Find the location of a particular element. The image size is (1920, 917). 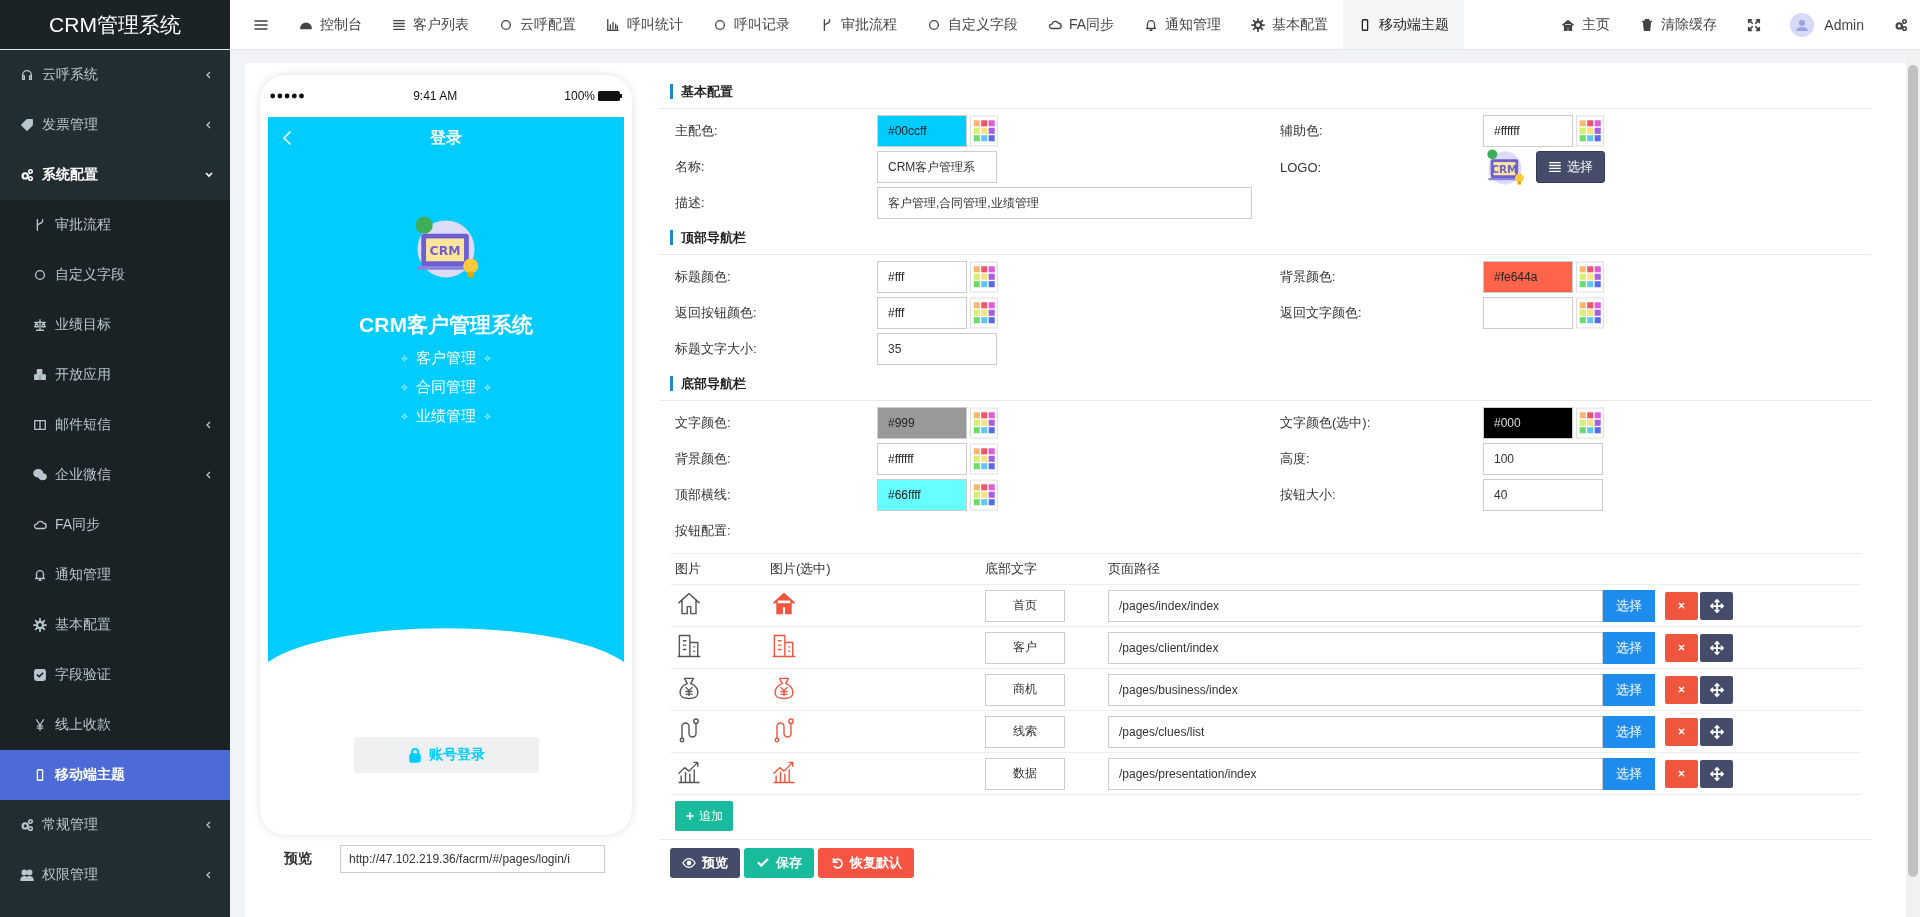

check-icon is located at coordinates (763, 863).